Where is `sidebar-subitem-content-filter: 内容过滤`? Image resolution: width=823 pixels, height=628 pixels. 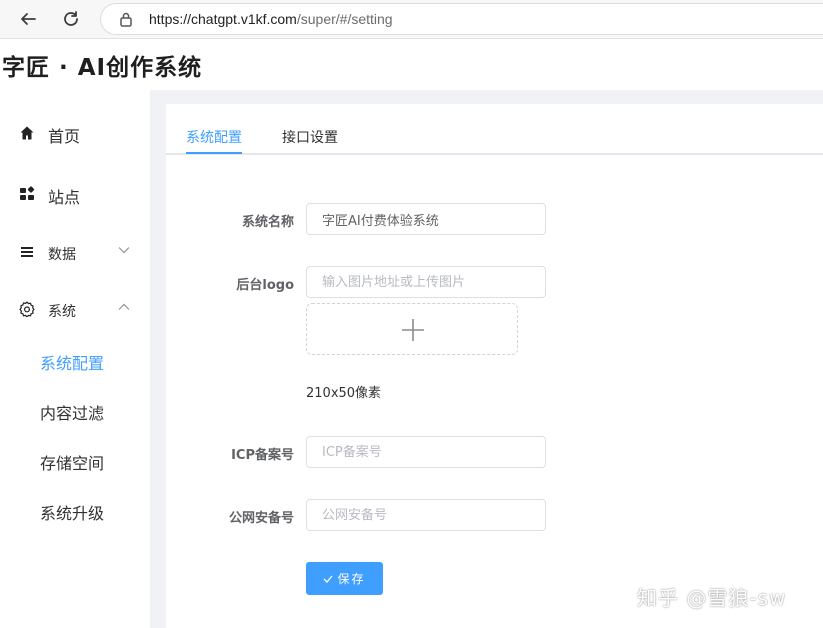 sidebar-subitem-content-filter: 内容过滤 is located at coordinates (75, 410).